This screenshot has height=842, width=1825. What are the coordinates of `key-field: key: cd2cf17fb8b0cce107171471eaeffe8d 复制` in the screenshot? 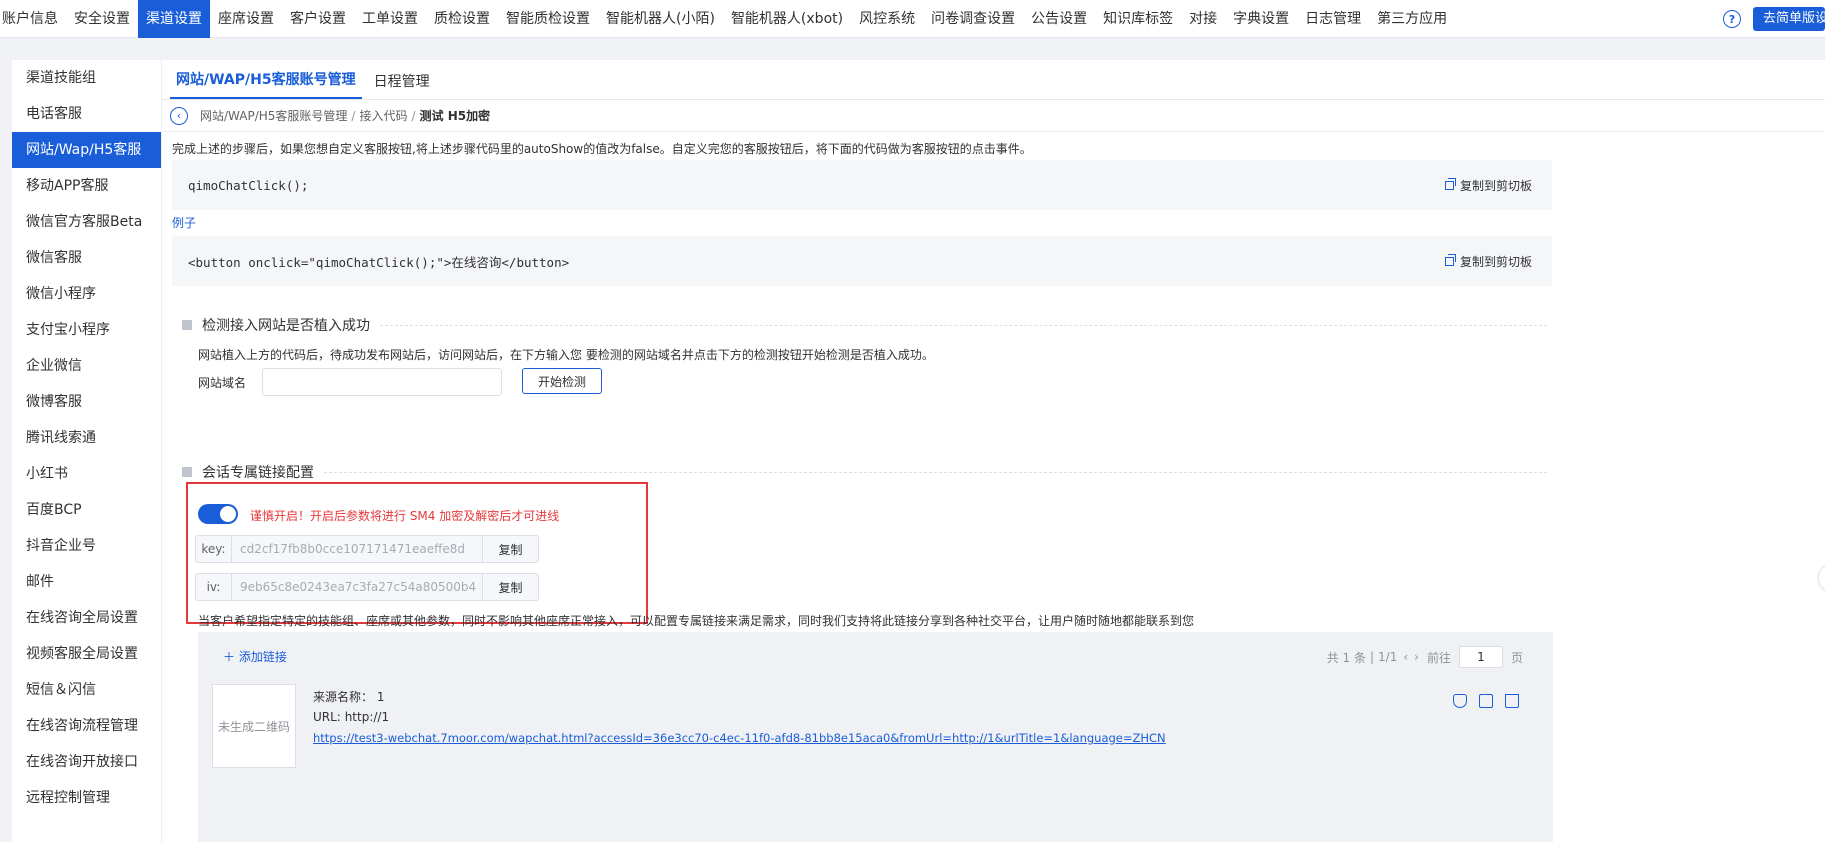 It's located at (367, 549).